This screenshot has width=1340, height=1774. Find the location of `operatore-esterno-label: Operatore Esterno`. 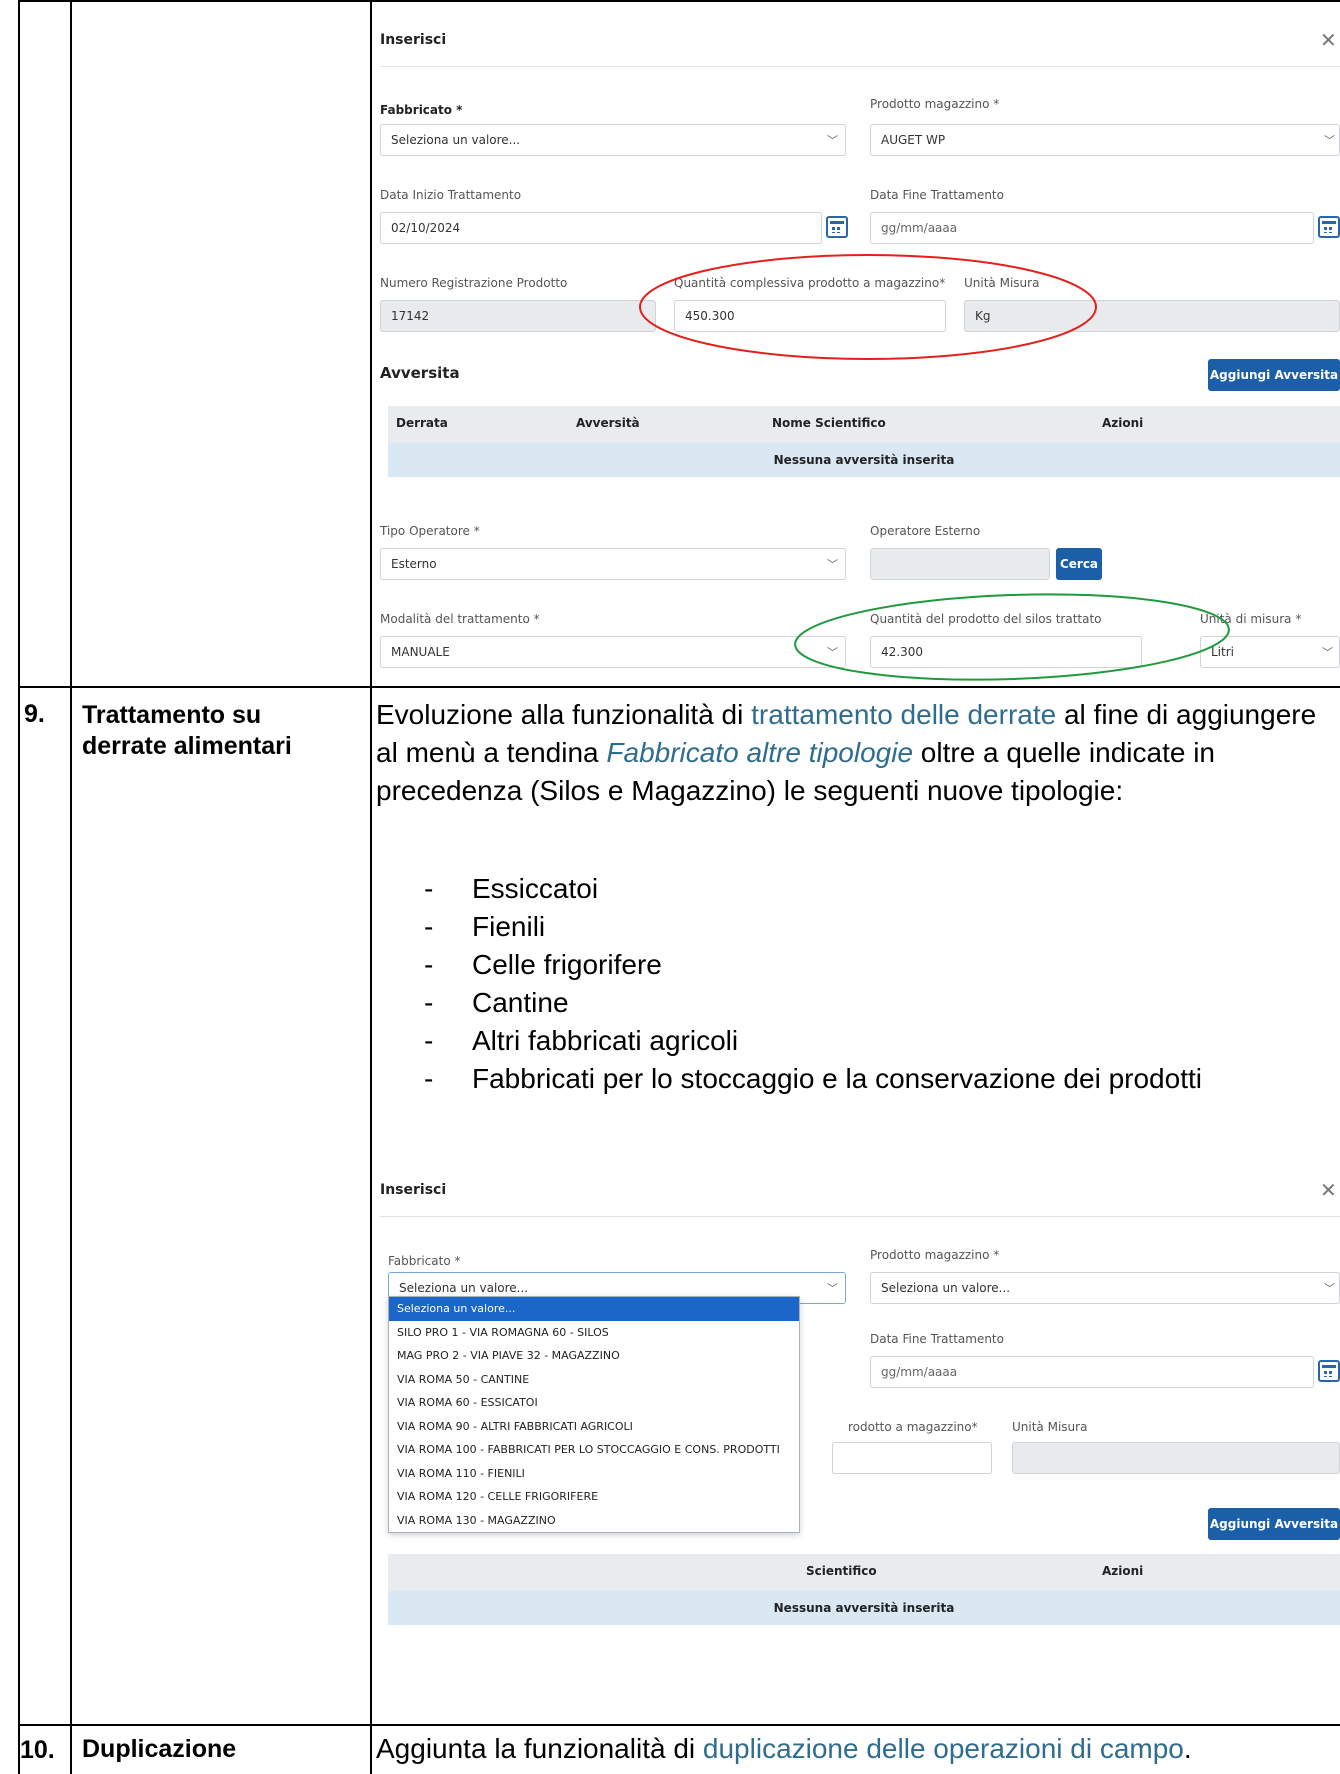

operatore-esterno-label: Operatore Esterno is located at coordinates (925, 531).